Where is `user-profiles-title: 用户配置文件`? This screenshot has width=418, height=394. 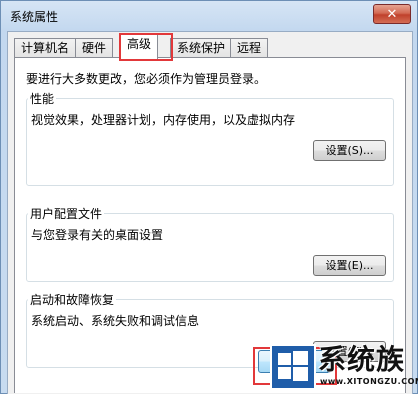 user-profiles-title: 用户配置文件 is located at coordinates (66, 213).